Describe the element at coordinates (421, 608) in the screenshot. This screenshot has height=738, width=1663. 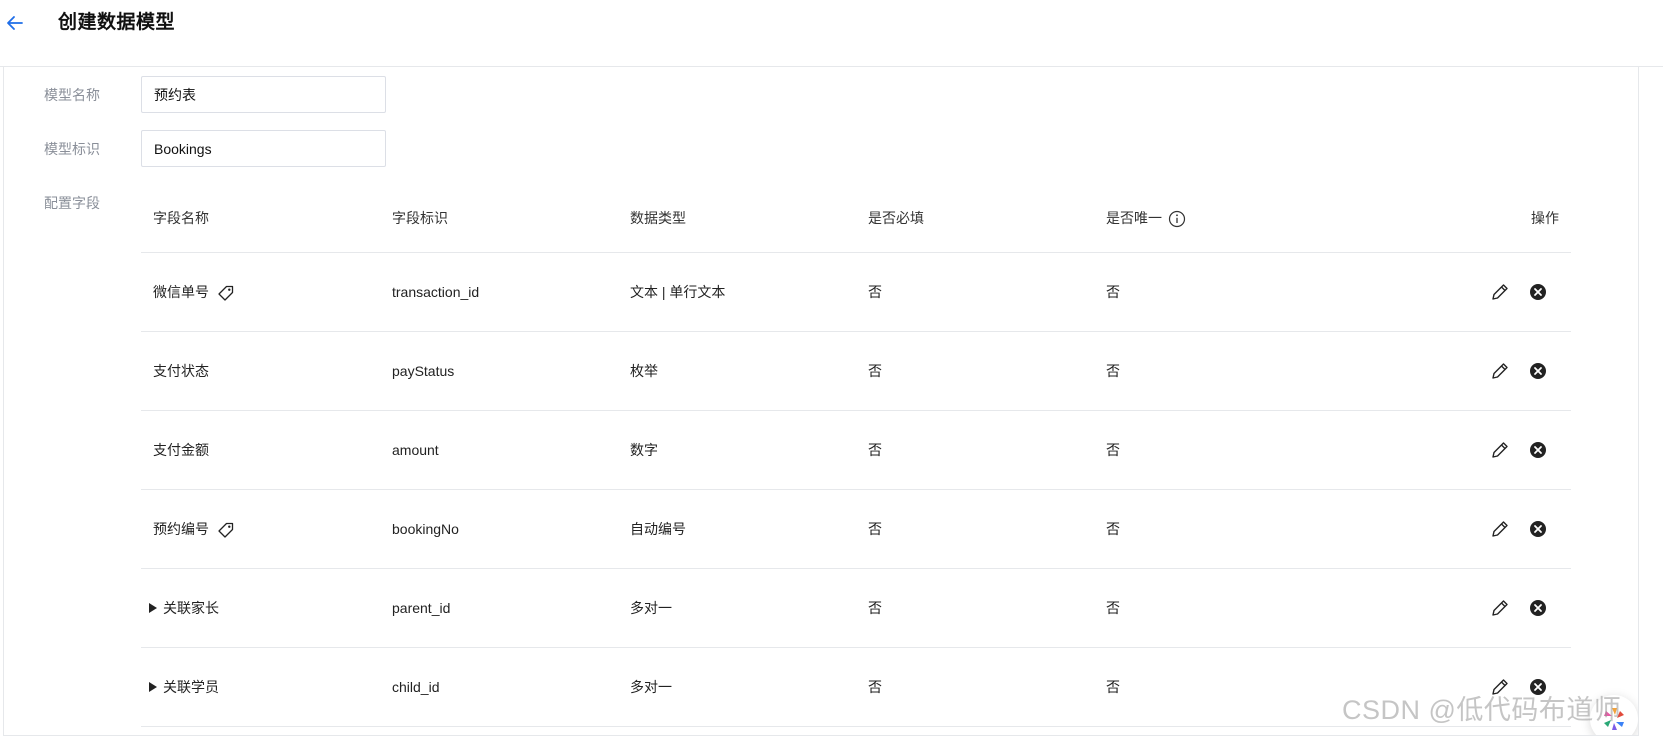
I see `field-id: parent_id` at that location.